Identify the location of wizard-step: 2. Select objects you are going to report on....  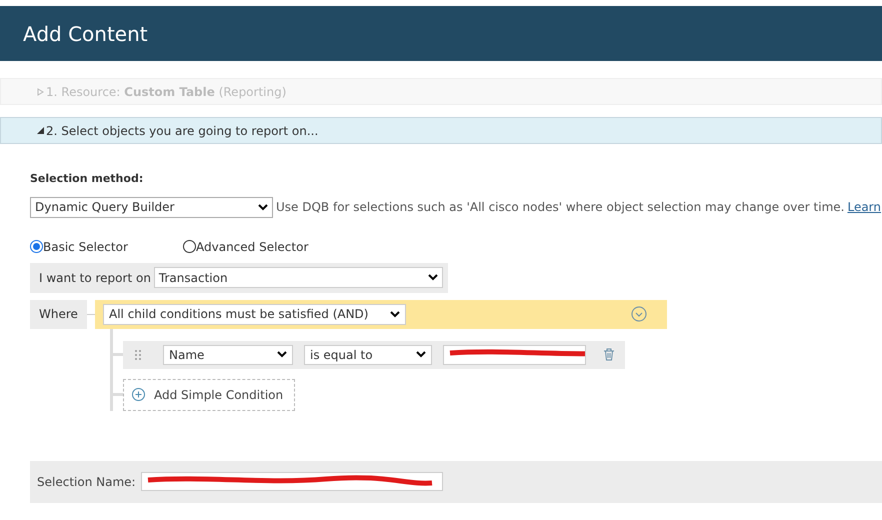
(441, 130).